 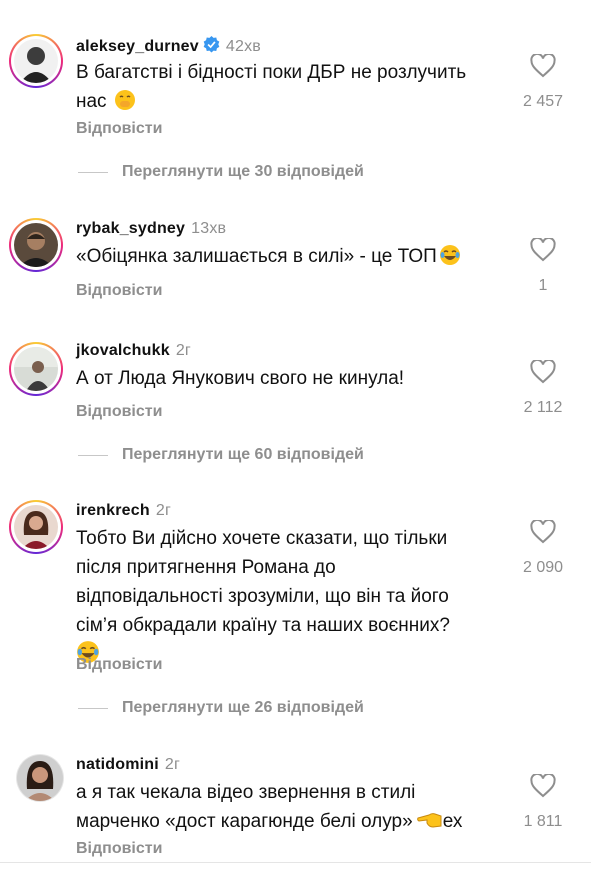 What do you see at coordinates (243, 171) in the screenshot?
I see `view-more-replies-label: Переглянути ще 30 відповідей` at bounding box center [243, 171].